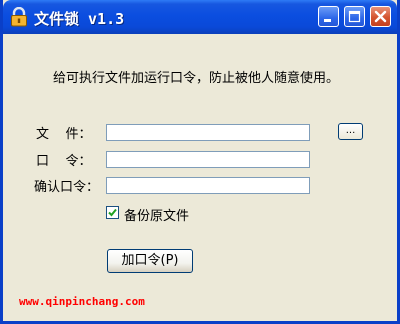 The image size is (400, 324). I want to click on title-bar: 文件锁 v1.3, so click(200, 17).